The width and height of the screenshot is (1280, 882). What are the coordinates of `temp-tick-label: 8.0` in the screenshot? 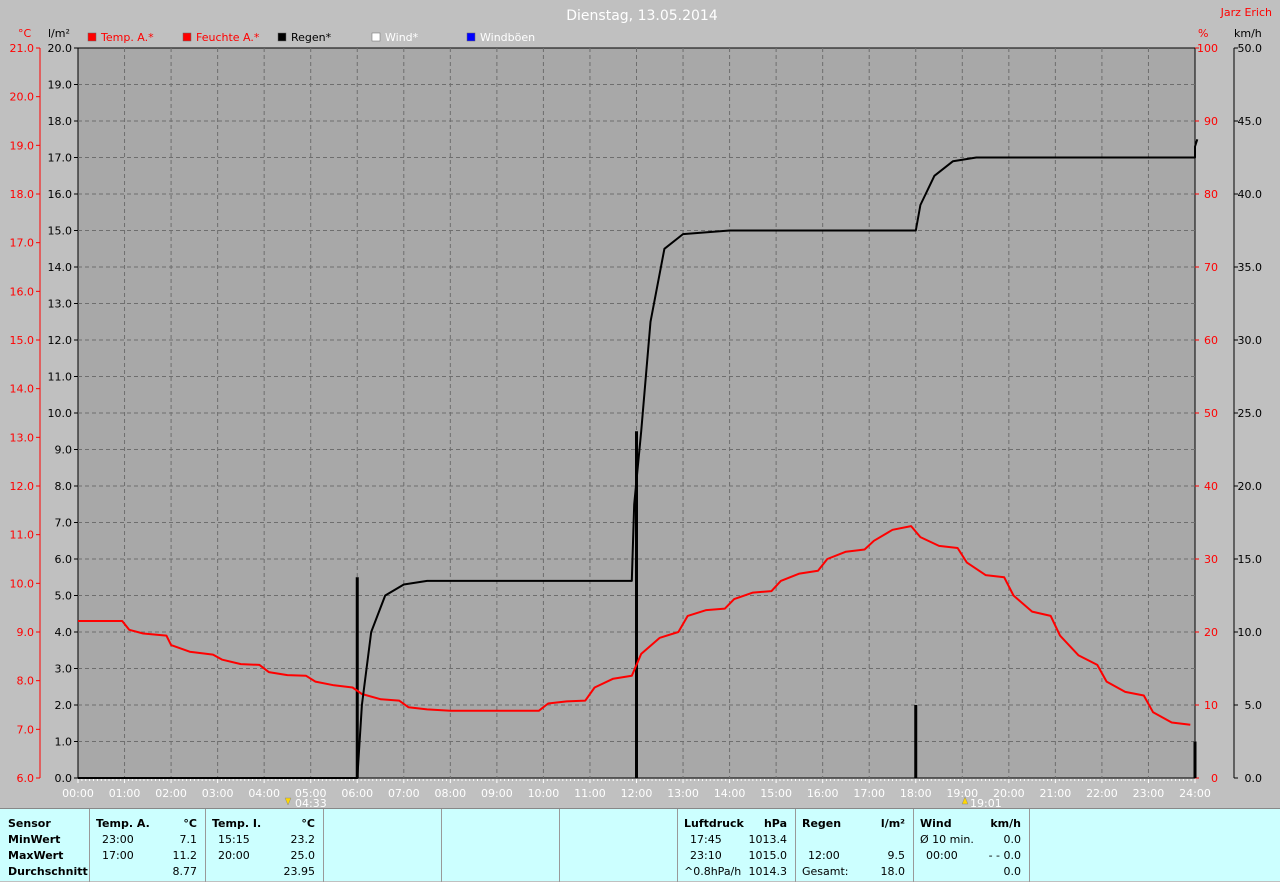 It's located at (26, 681).